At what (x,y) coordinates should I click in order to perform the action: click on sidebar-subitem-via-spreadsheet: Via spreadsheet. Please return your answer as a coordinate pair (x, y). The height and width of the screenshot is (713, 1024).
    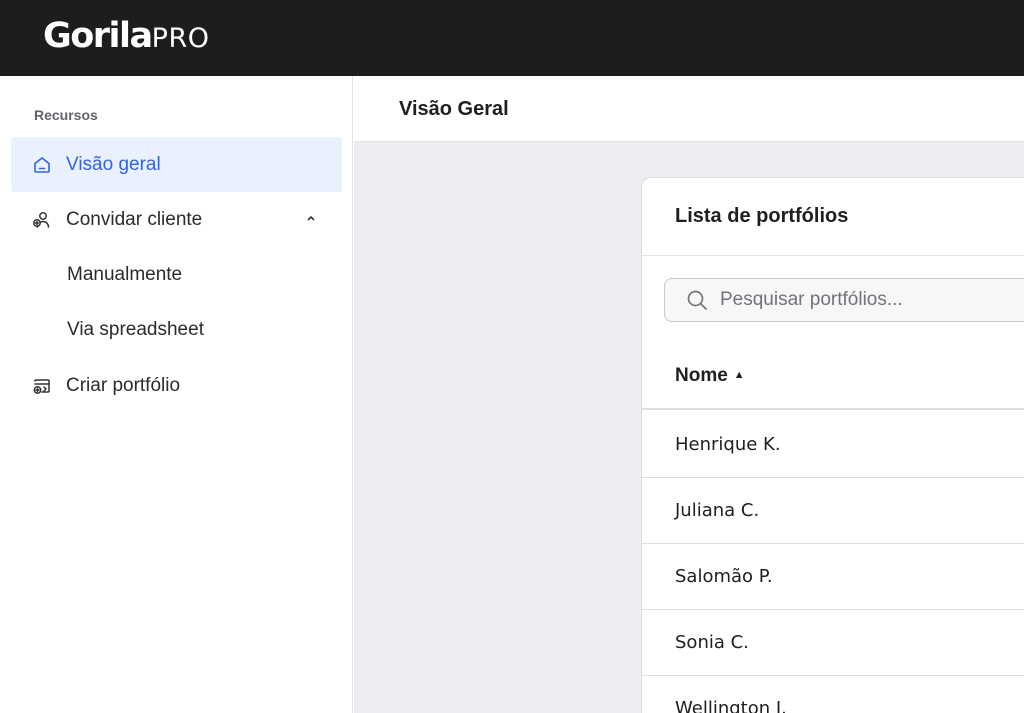
    Looking at the image, I should click on (176, 329).